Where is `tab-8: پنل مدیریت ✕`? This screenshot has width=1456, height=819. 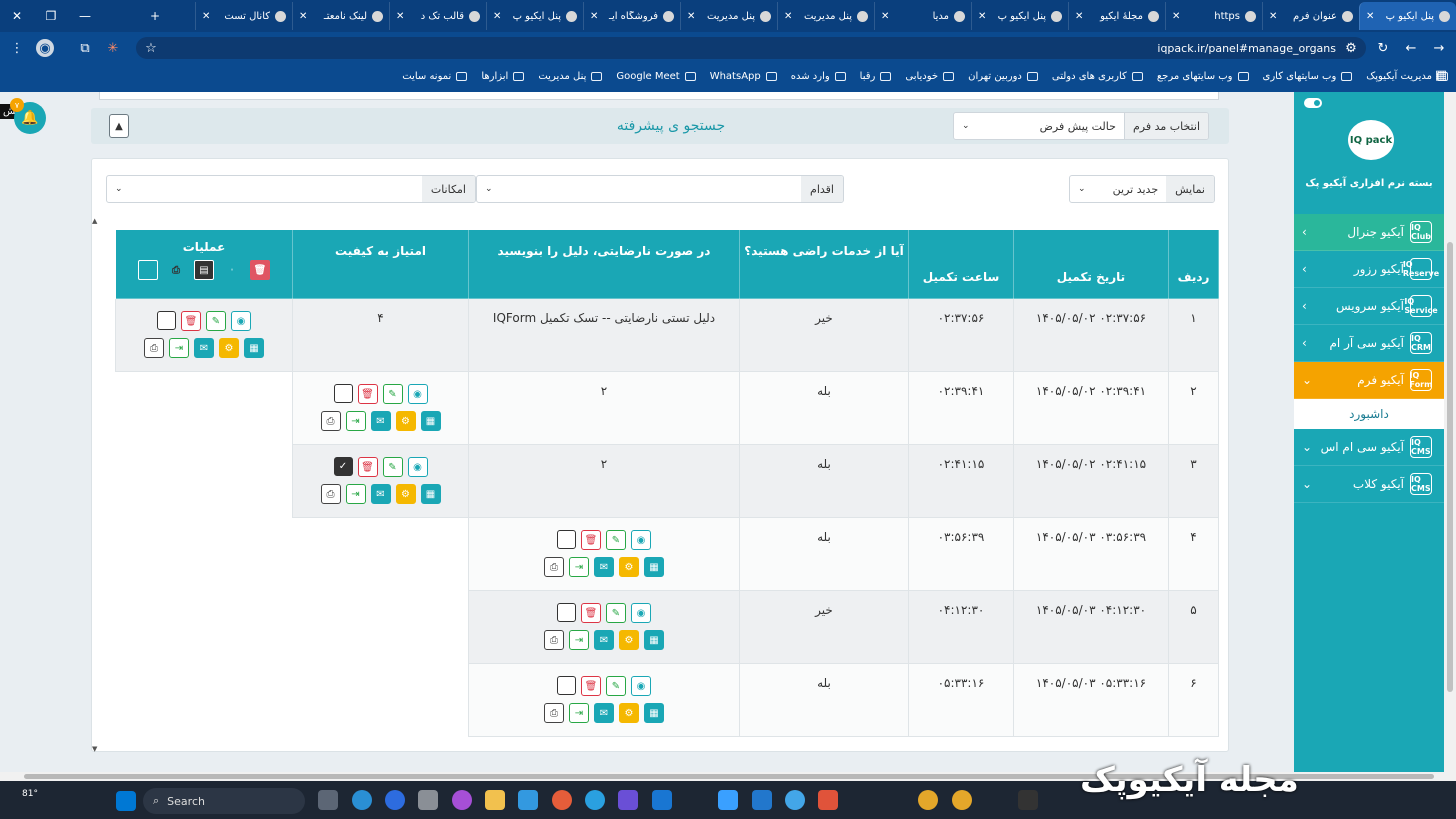 tab-8: پنل مدیریت ✕ is located at coordinates (728, 16).